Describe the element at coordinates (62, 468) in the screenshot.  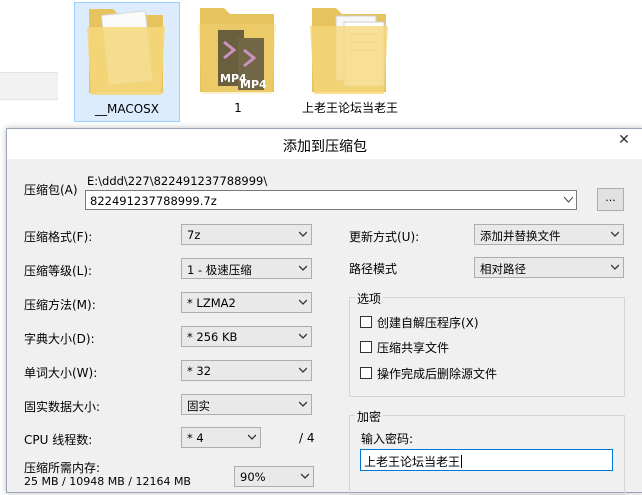
I see `memory-label: 压缩所需内存:` at that location.